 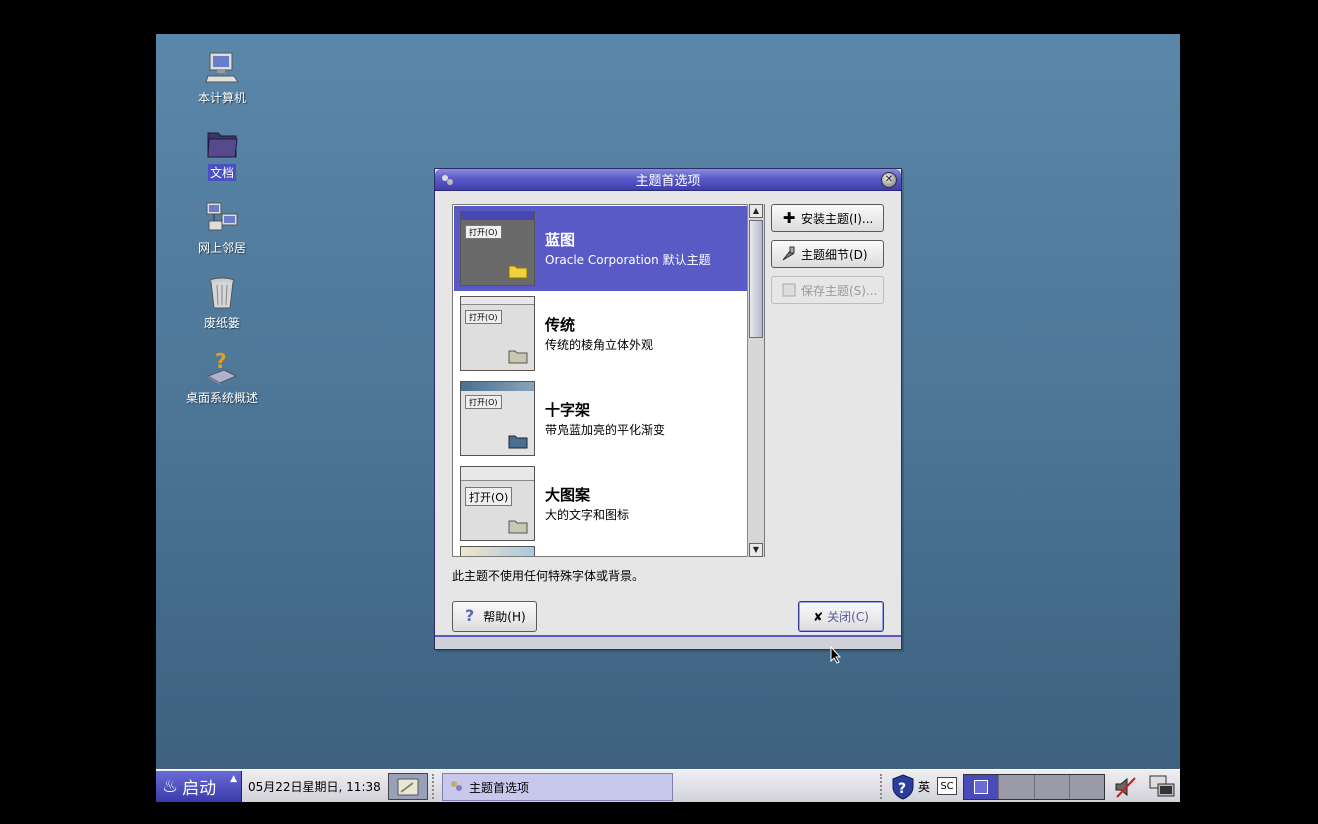 What do you see at coordinates (560, 240) in the screenshot?
I see `theme-name: 蓝图` at bounding box center [560, 240].